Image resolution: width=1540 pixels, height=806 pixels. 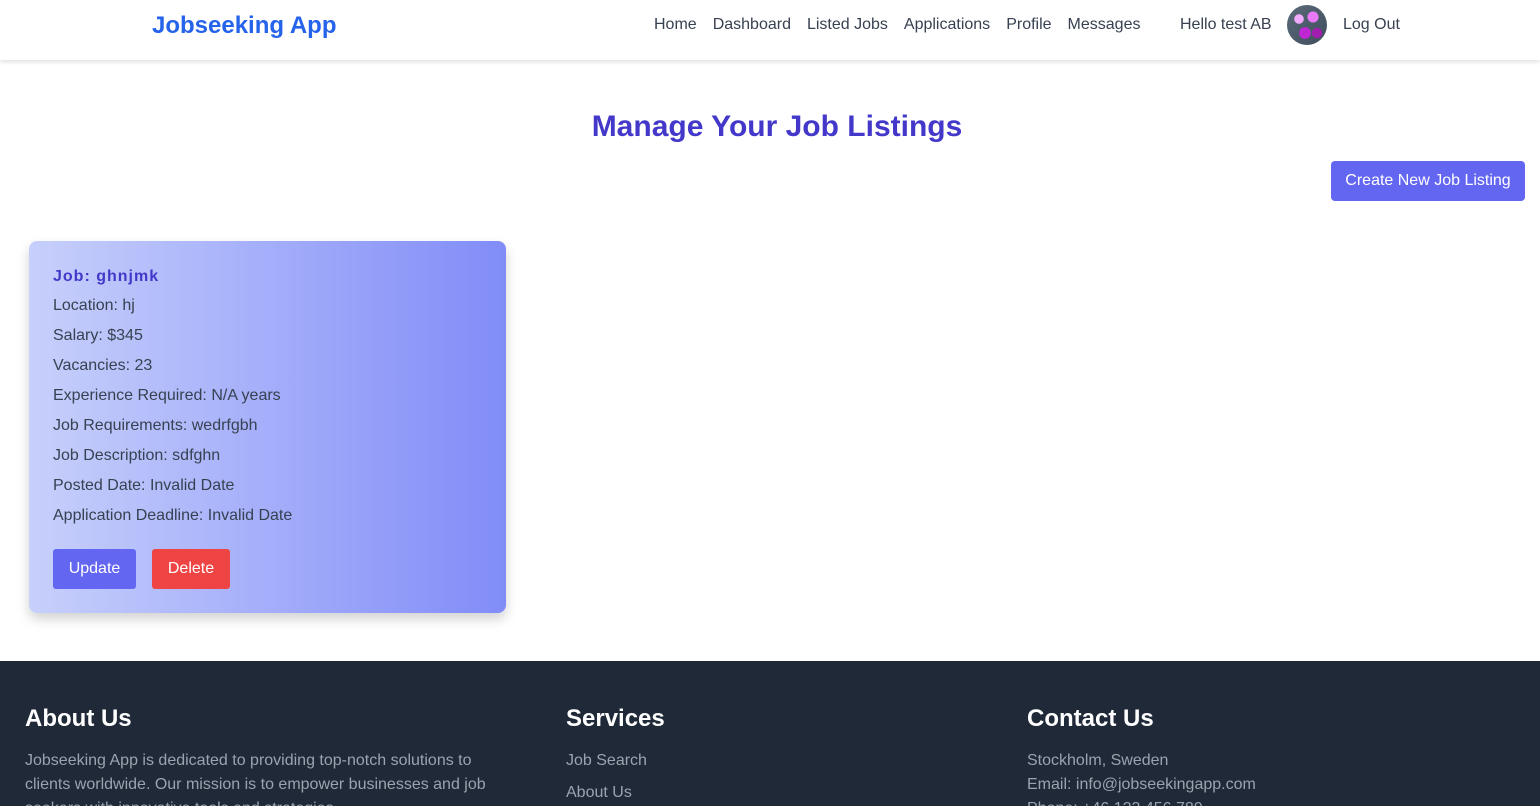 What do you see at coordinates (191, 569) in the screenshot?
I see `delete-job-button: Delete` at bounding box center [191, 569].